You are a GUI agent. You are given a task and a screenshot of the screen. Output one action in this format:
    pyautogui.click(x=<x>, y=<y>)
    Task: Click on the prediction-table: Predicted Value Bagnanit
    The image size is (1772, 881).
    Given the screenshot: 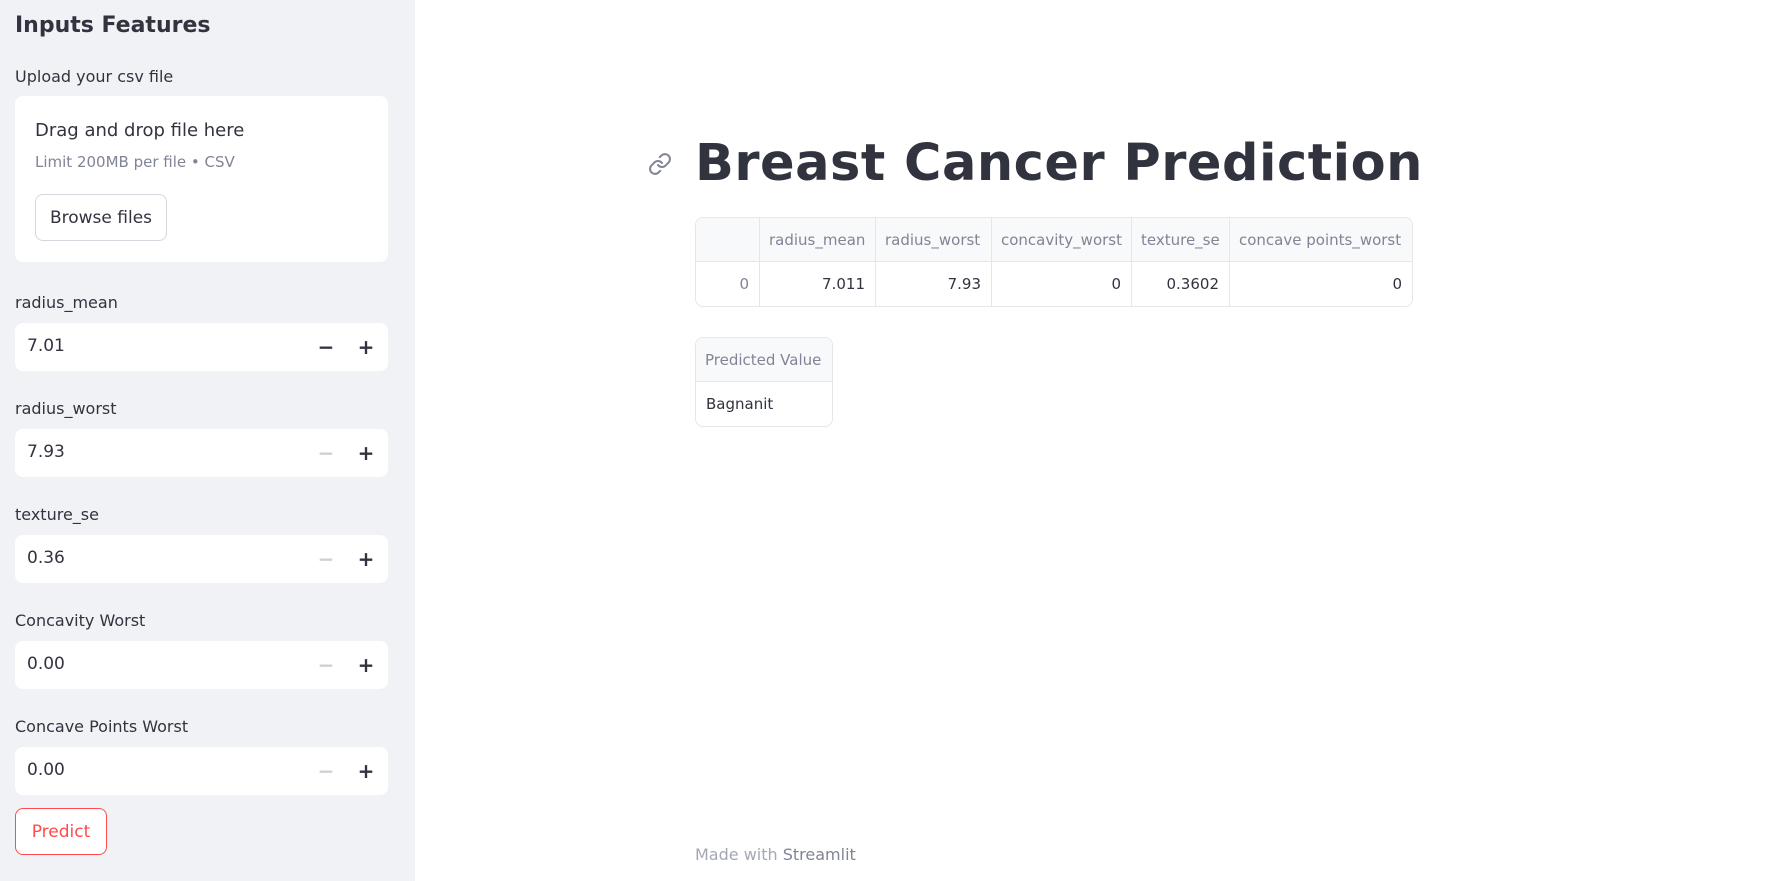 What is the action you would take?
    pyautogui.click(x=764, y=382)
    